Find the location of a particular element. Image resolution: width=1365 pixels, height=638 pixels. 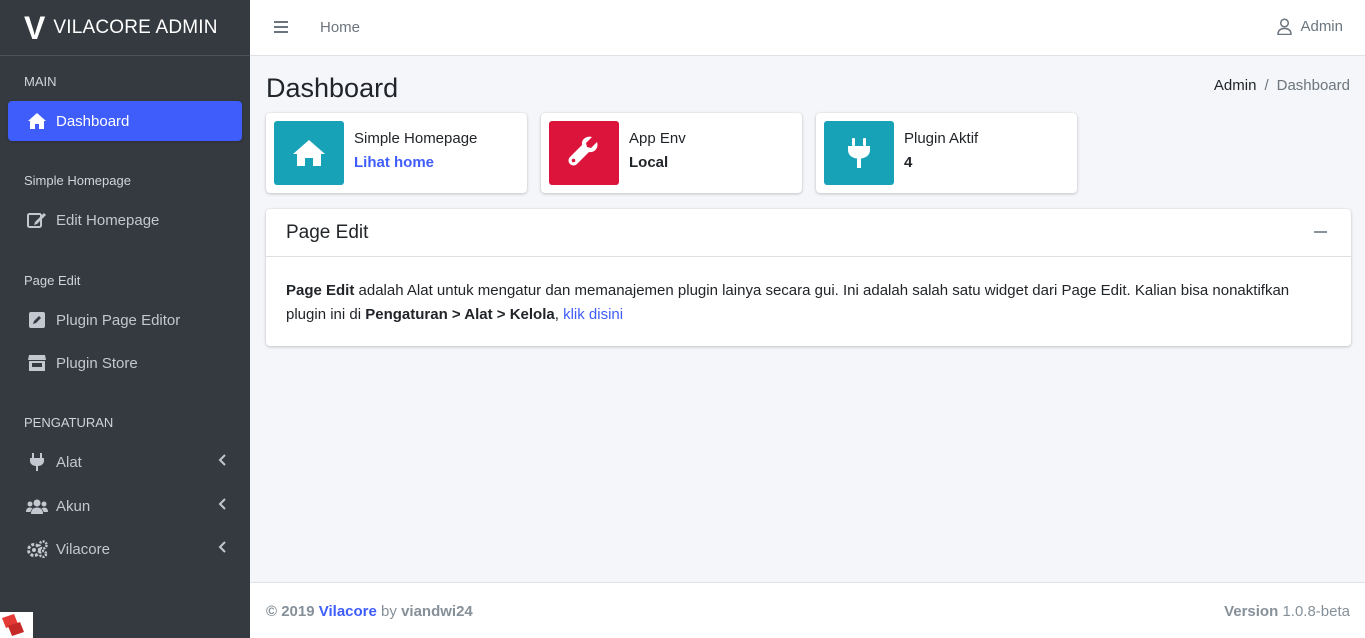

cogs-icon is located at coordinates (37, 549).